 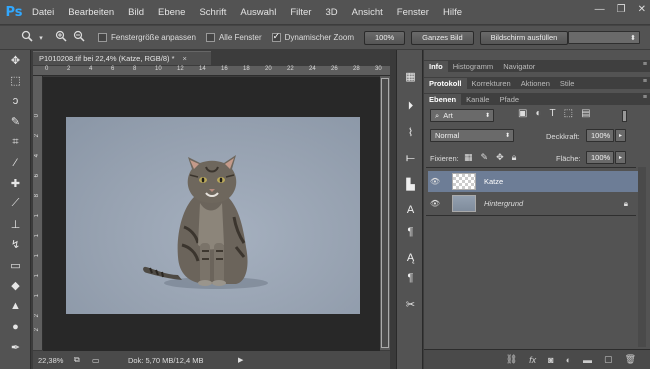 What do you see at coordinates (608, 359) in the screenshot?
I see `new-layer-icon: ▢` at bounding box center [608, 359].